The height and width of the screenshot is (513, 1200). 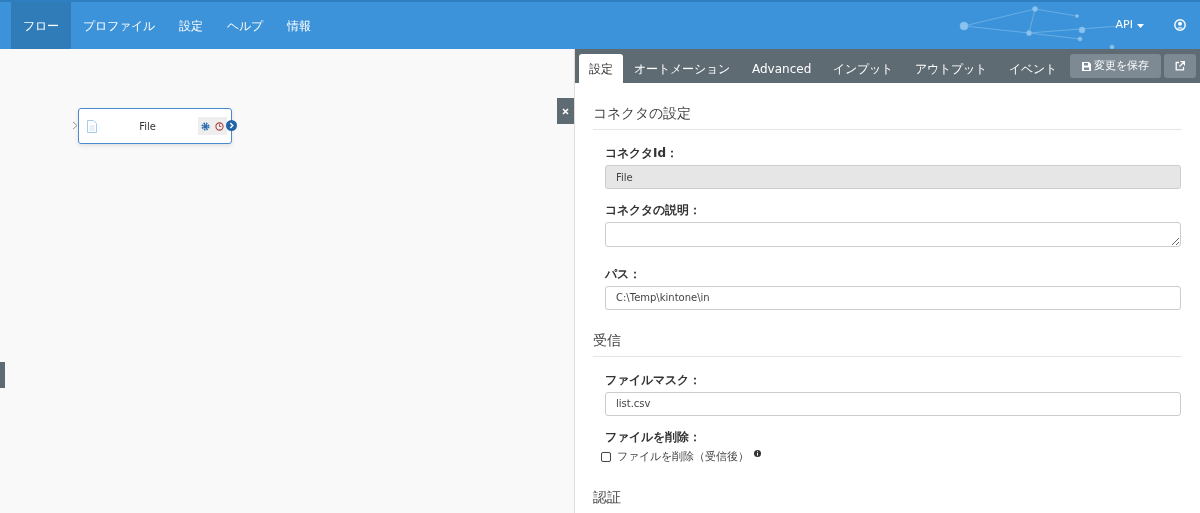 What do you see at coordinates (92, 126) in the screenshot?
I see `file-icon` at bounding box center [92, 126].